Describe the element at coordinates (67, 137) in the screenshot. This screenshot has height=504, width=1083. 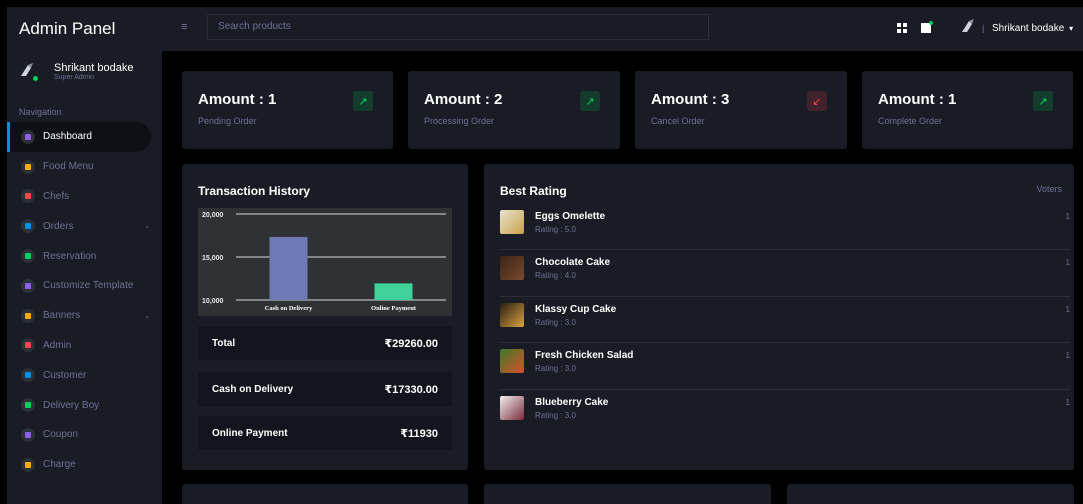
I see `sidebar-item-label: Dashboard` at that location.